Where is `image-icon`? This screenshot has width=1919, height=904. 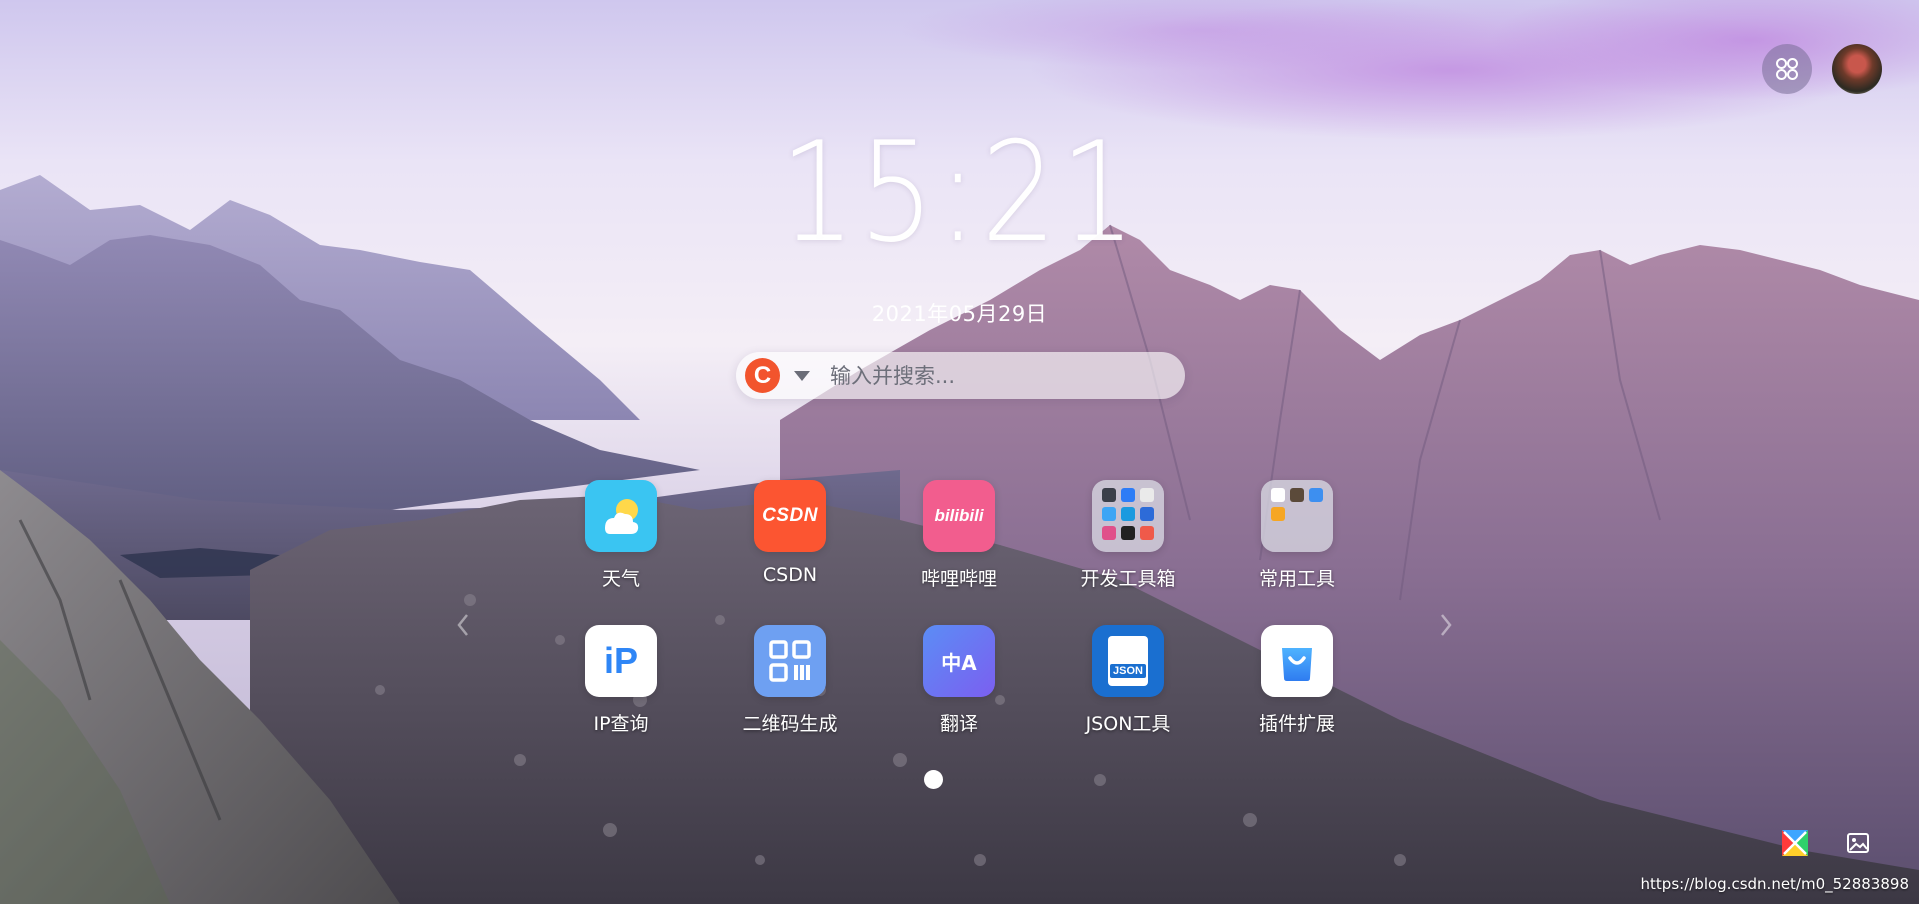 image-icon is located at coordinates (1858, 843).